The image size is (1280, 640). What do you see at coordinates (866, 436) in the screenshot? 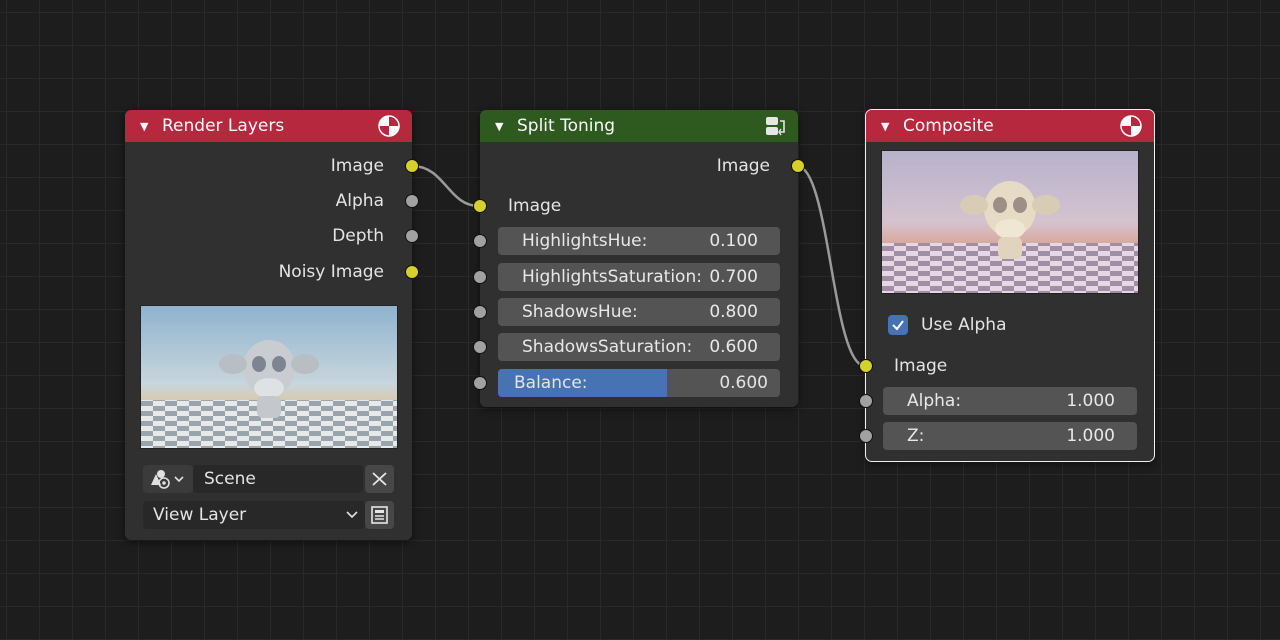
I see `socket-input-z` at bounding box center [866, 436].